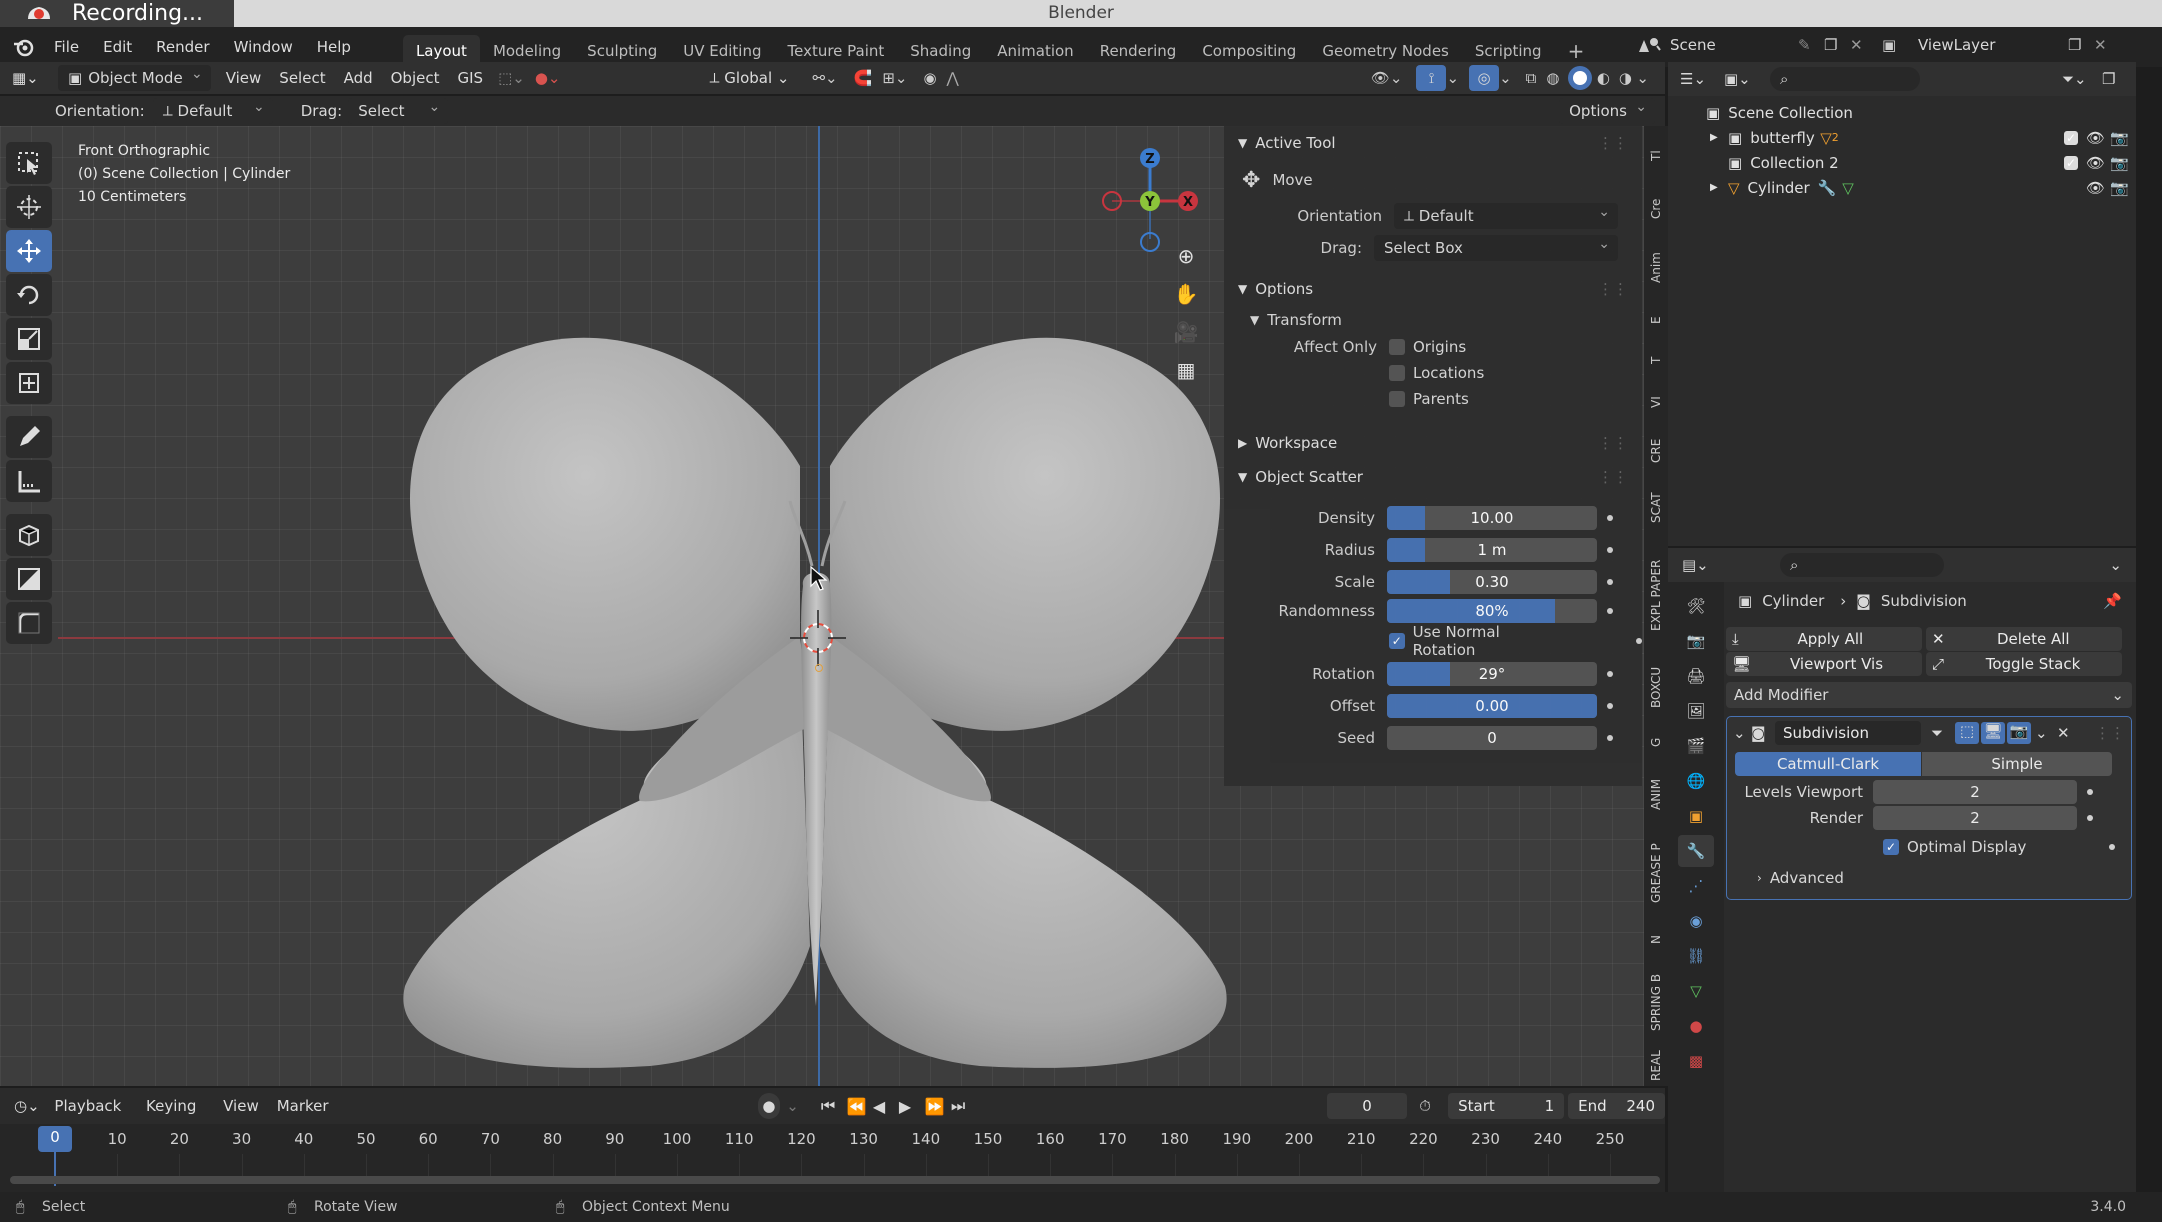 The height and width of the screenshot is (1222, 2162). What do you see at coordinates (117, 47) in the screenshot?
I see `menu-edit: Edit` at bounding box center [117, 47].